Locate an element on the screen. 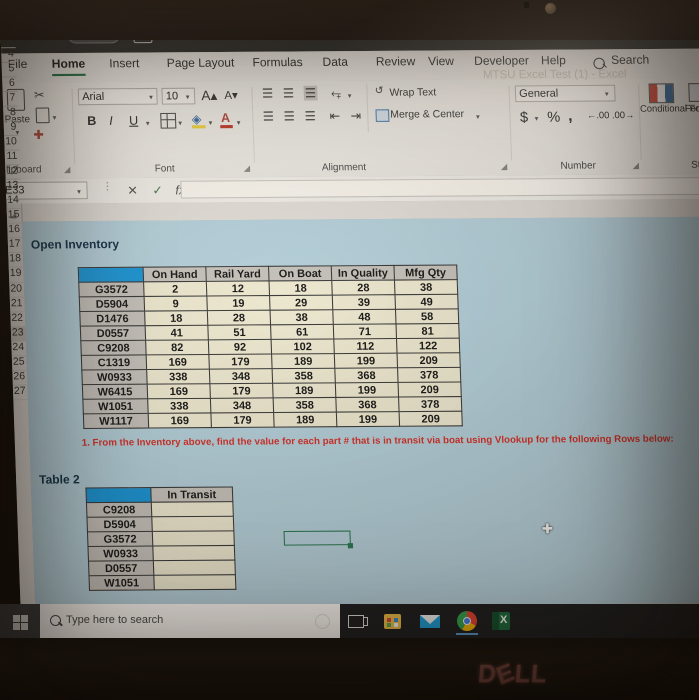 This screenshot has height=700, width=699. inventory-cell-6-3: 368 is located at coordinates (366, 375).